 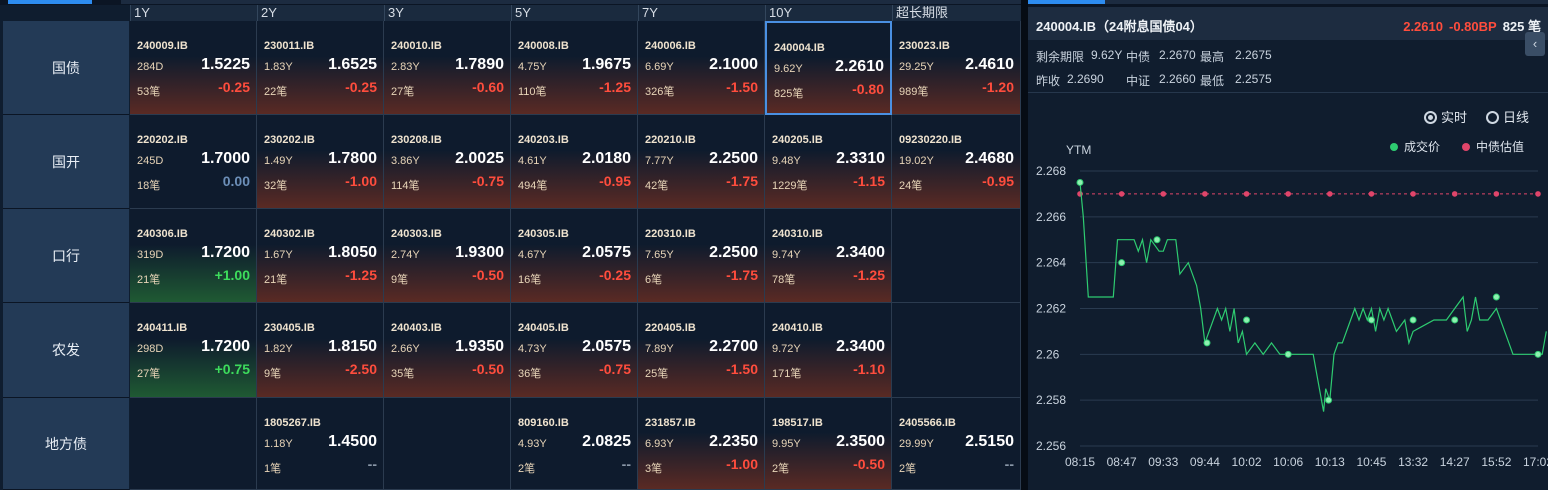 What do you see at coordinates (956, 444) in the screenshot?
I see `bond-quote-cell: 2405566.IB 29.99Y 2.5150 2笔 --` at bounding box center [956, 444].